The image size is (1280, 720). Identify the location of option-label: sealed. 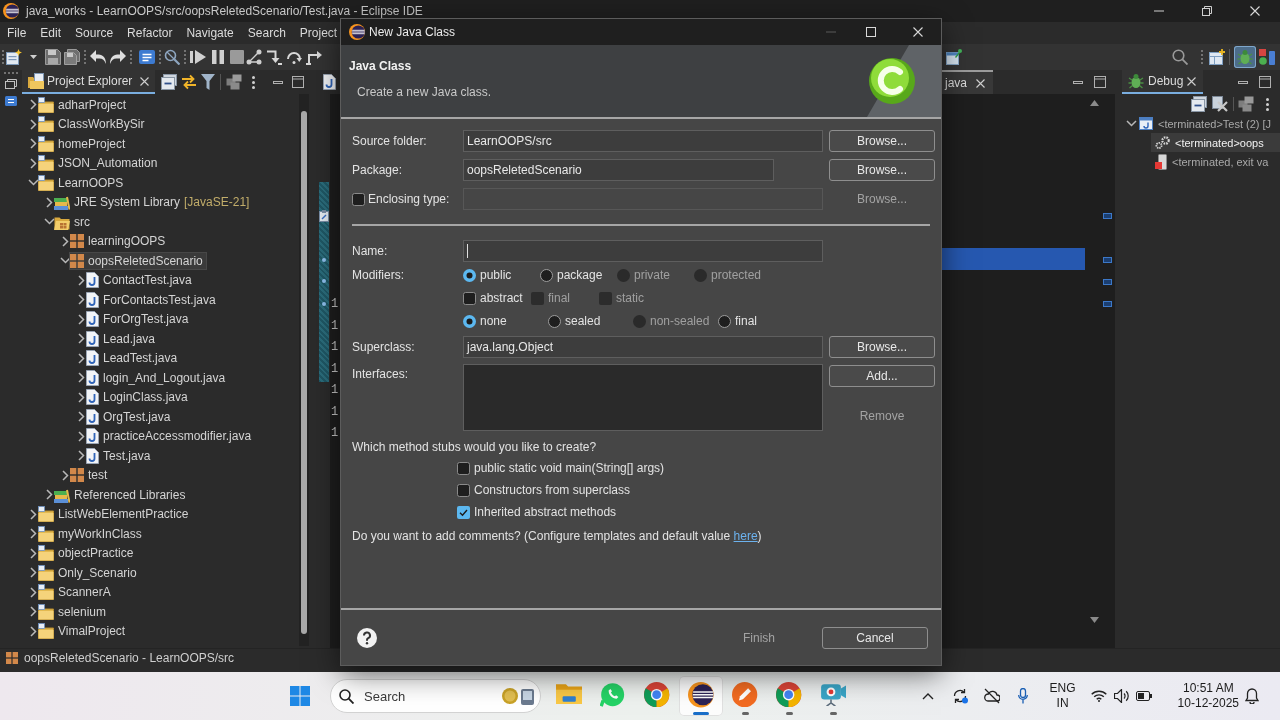
(583, 321).